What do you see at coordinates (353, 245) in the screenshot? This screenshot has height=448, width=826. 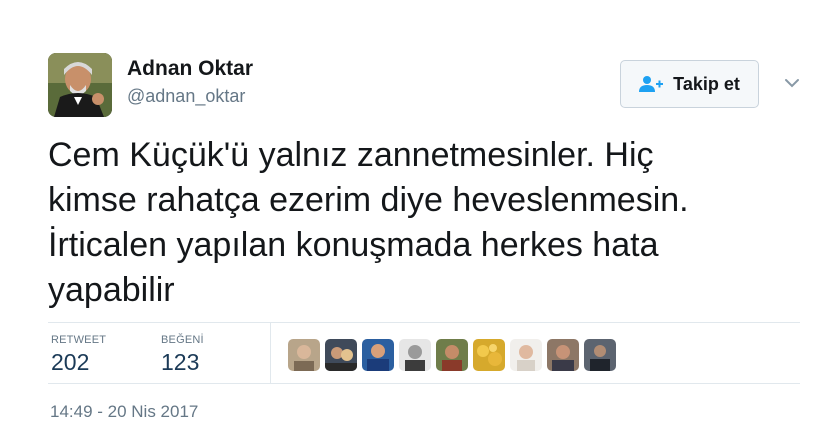 I see `tweet-text-line: İrticalen yapılan konuşmada herkes hata` at bounding box center [353, 245].